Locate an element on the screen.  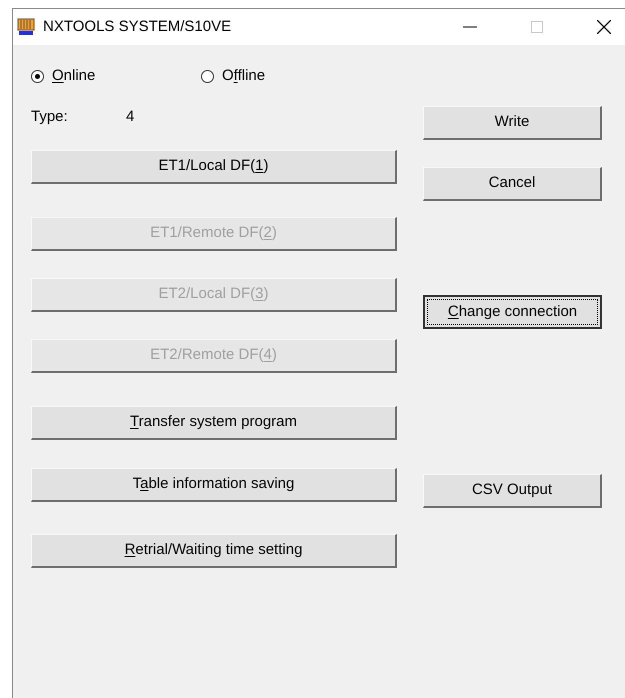
radio-label: Offline is located at coordinates (244, 76).